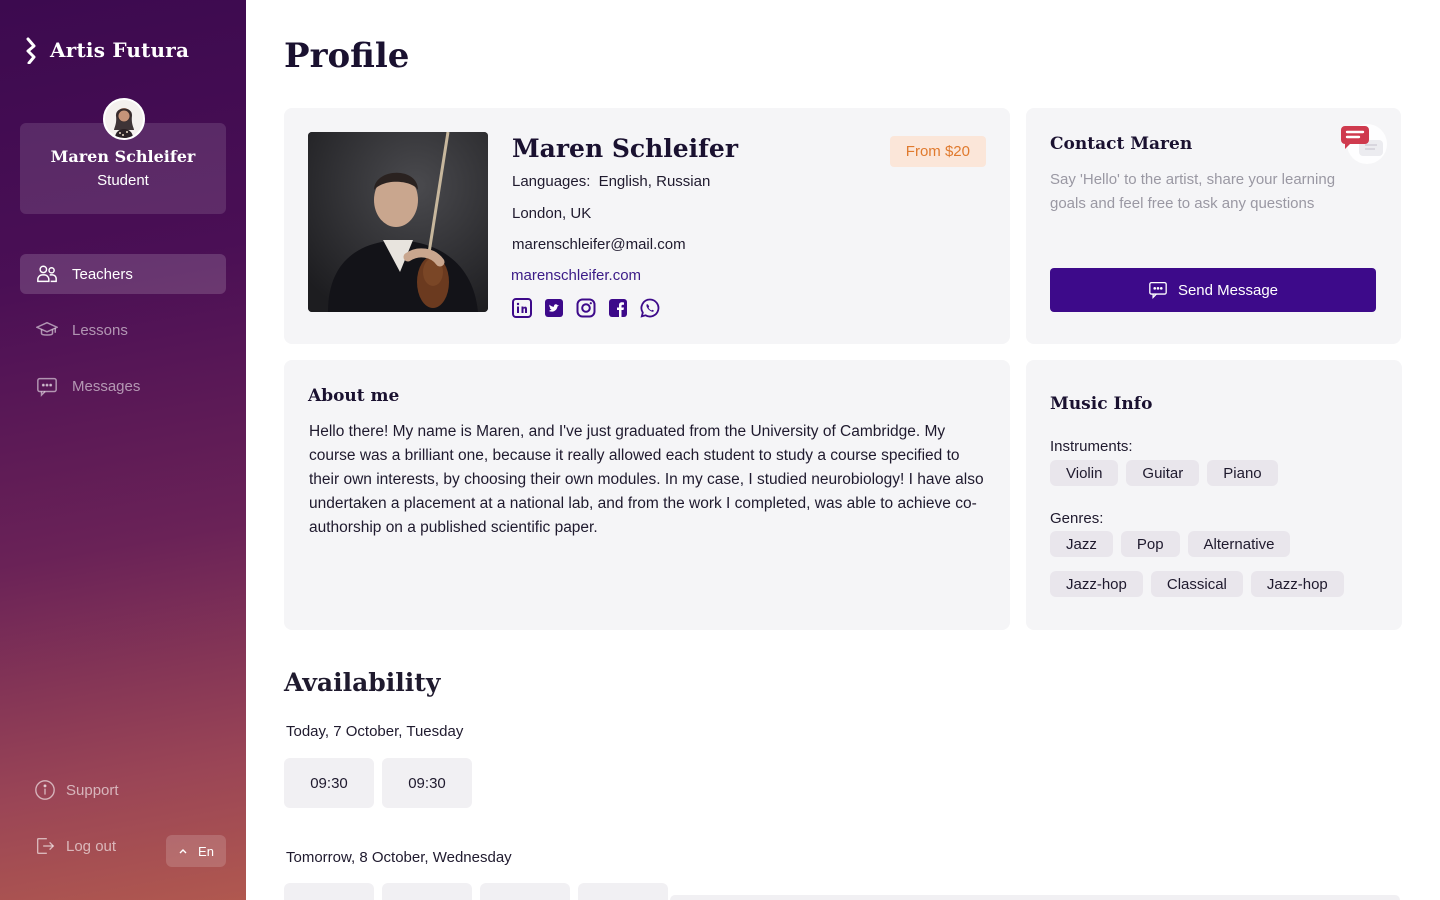 The image size is (1440, 900). I want to click on location: London, UK, so click(552, 213).